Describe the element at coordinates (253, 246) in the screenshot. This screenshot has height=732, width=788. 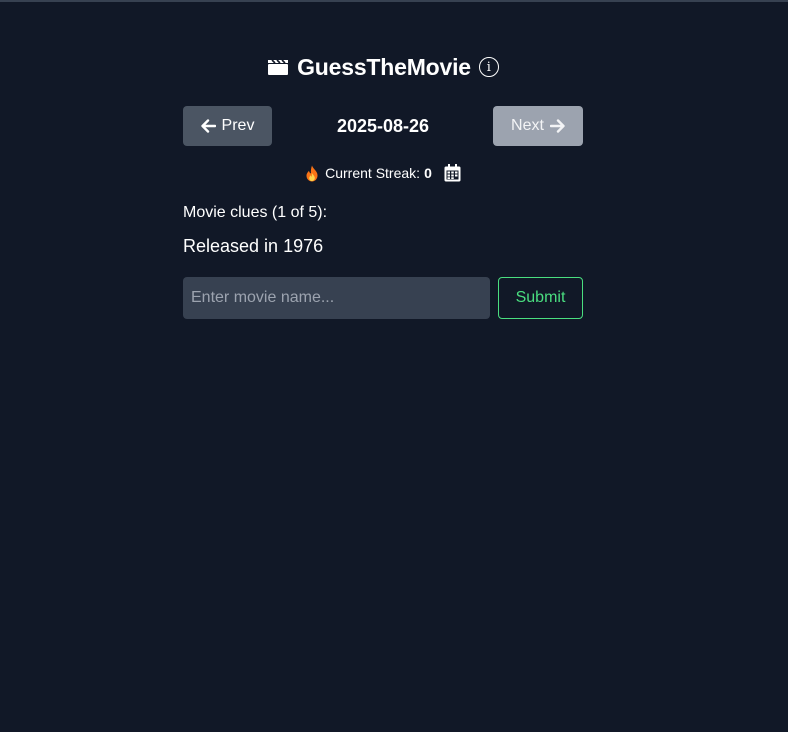
I see `clue-text: Released in 1976` at that location.